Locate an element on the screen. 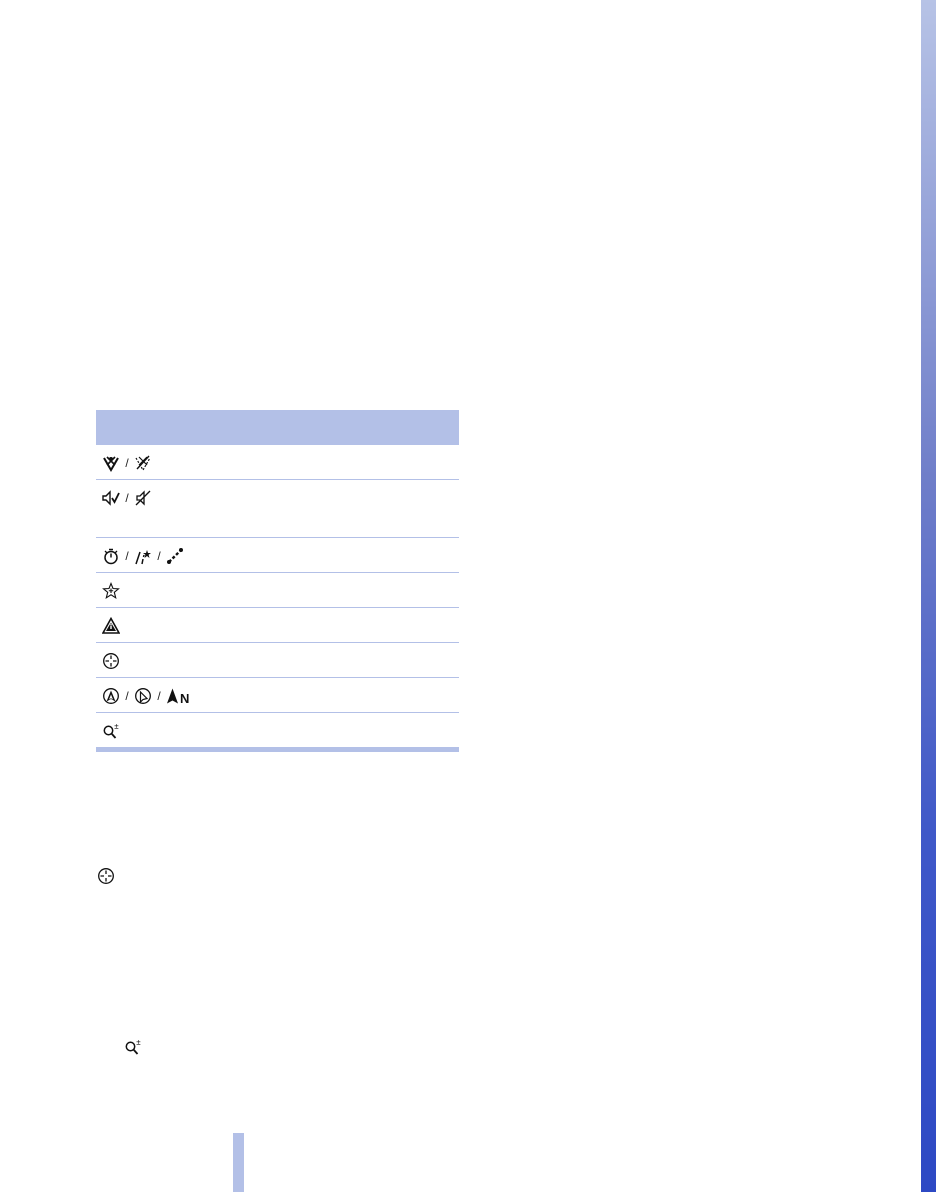  map-symbols-table: / / / / / / N ± is located at coordinates (277, 581).